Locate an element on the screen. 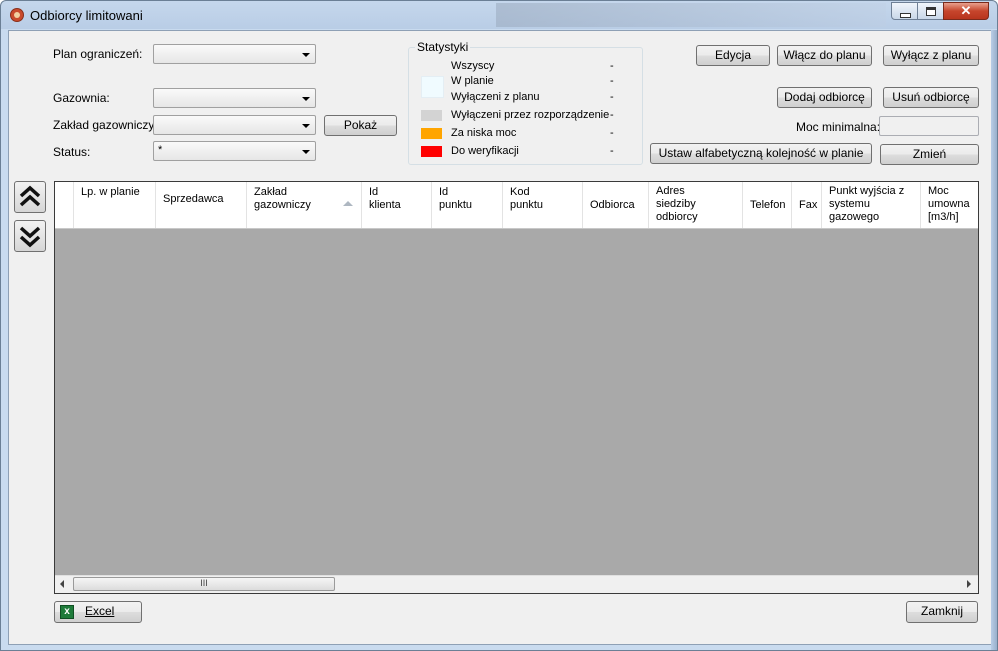 The width and height of the screenshot is (998, 651). scroll-thumb: III is located at coordinates (204, 584).